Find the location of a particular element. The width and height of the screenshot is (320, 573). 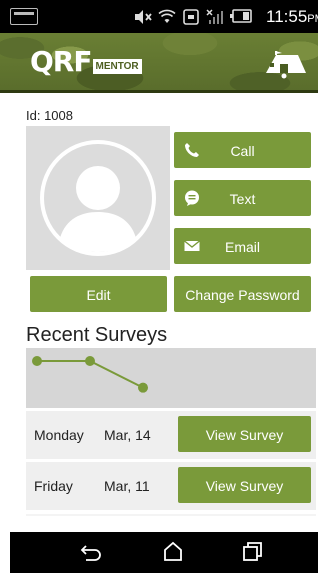

clock: 11:55PM is located at coordinates (293, 17).